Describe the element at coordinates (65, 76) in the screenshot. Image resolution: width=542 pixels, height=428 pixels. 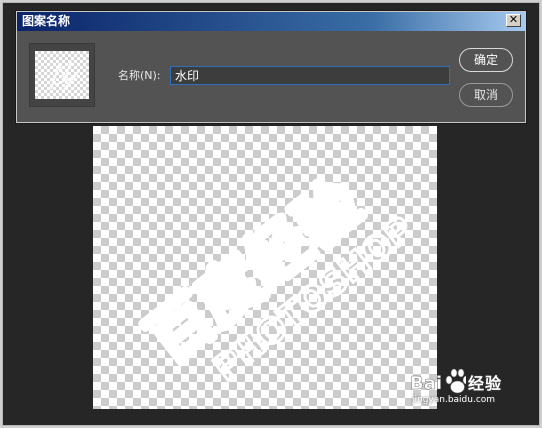
I see `thumbnail-watermark-icon` at that location.